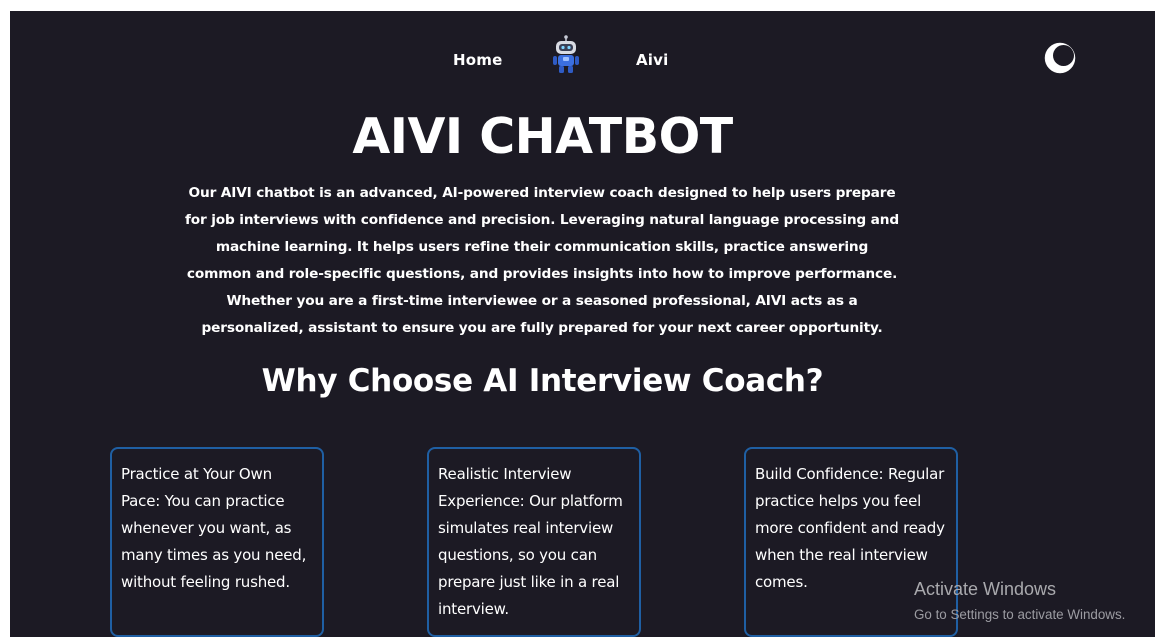 This screenshot has height=637, width=1155. What do you see at coordinates (542, 136) in the screenshot?
I see `page-title: AIVI CHATBOT` at bounding box center [542, 136].